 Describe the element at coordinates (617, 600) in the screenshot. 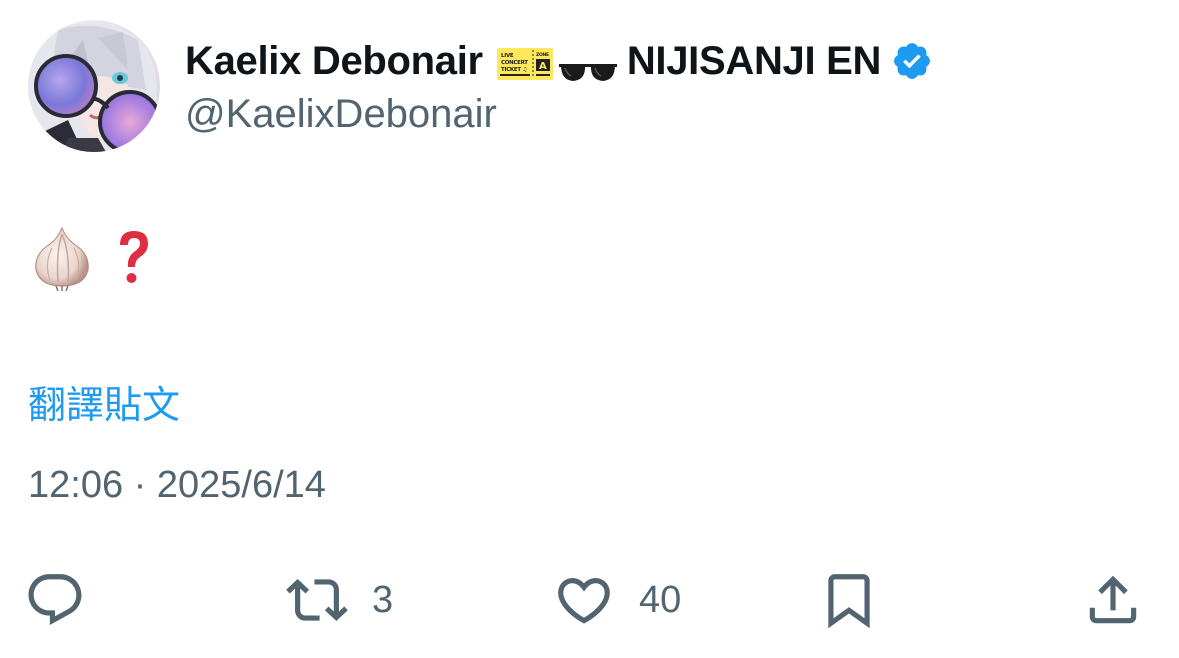

I see `like-button: 40` at that location.